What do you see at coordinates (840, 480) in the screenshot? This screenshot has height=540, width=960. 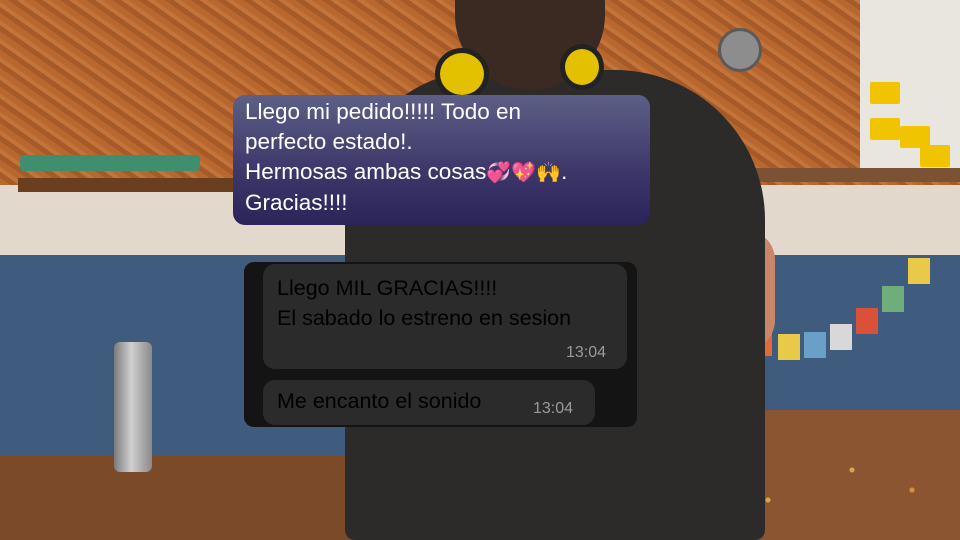 I see `grinding-sparks` at bounding box center [840, 480].